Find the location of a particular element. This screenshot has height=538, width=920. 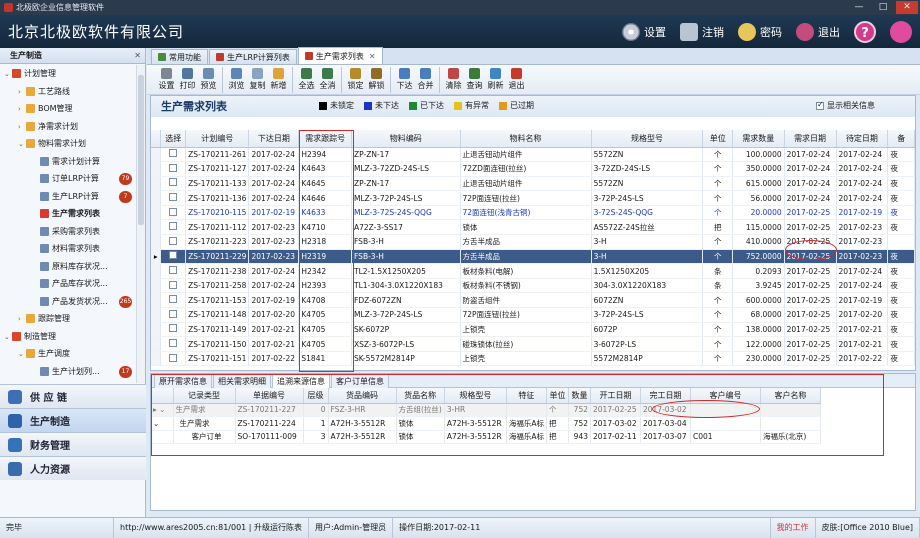

user-avatar-button is located at coordinates (901, 31).